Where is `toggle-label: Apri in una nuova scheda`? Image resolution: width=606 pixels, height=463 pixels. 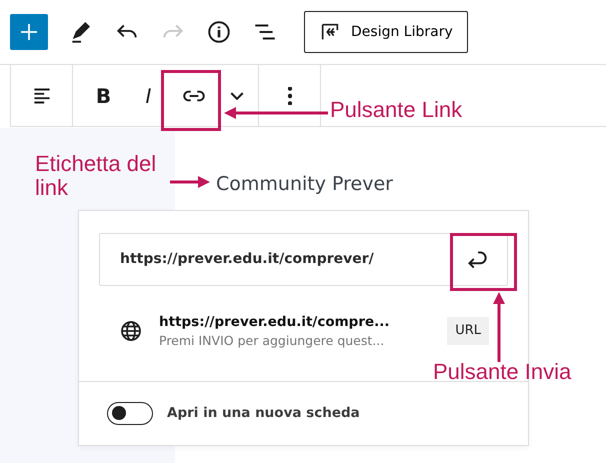
toggle-label: Apri in una nuova scheda is located at coordinates (263, 414).